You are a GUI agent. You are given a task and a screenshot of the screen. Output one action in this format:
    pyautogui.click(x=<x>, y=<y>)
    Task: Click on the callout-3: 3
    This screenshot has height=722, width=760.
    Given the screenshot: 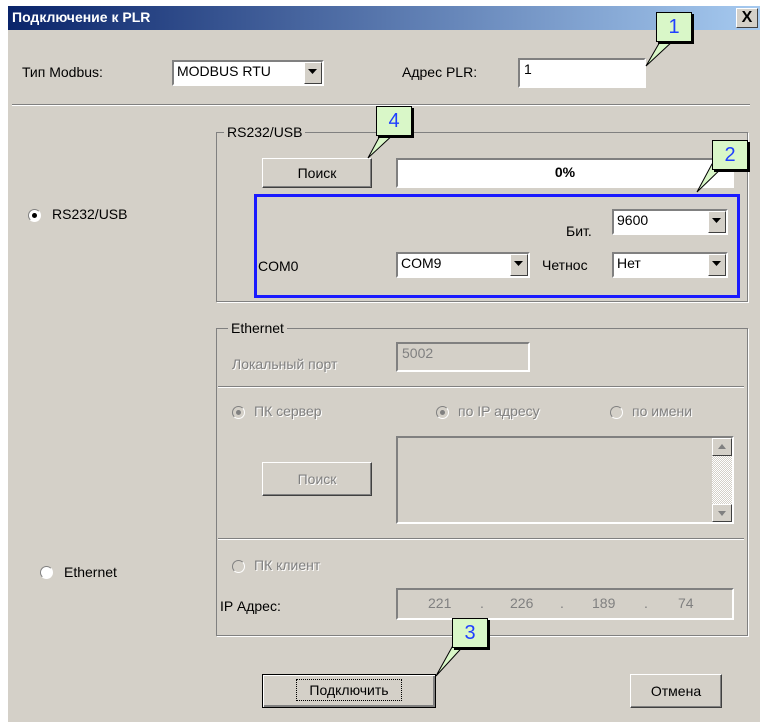 What is the action you would take?
    pyautogui.click(x=470, y=633)
    